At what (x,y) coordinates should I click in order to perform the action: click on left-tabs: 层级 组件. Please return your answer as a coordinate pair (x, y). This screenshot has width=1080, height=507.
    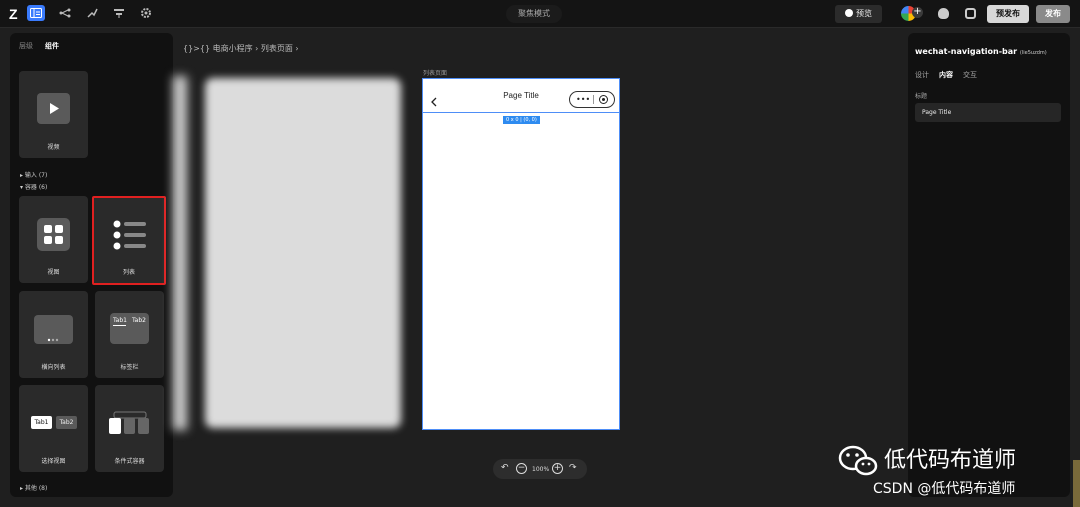
    Looking at the image, I should click on (39, 46).